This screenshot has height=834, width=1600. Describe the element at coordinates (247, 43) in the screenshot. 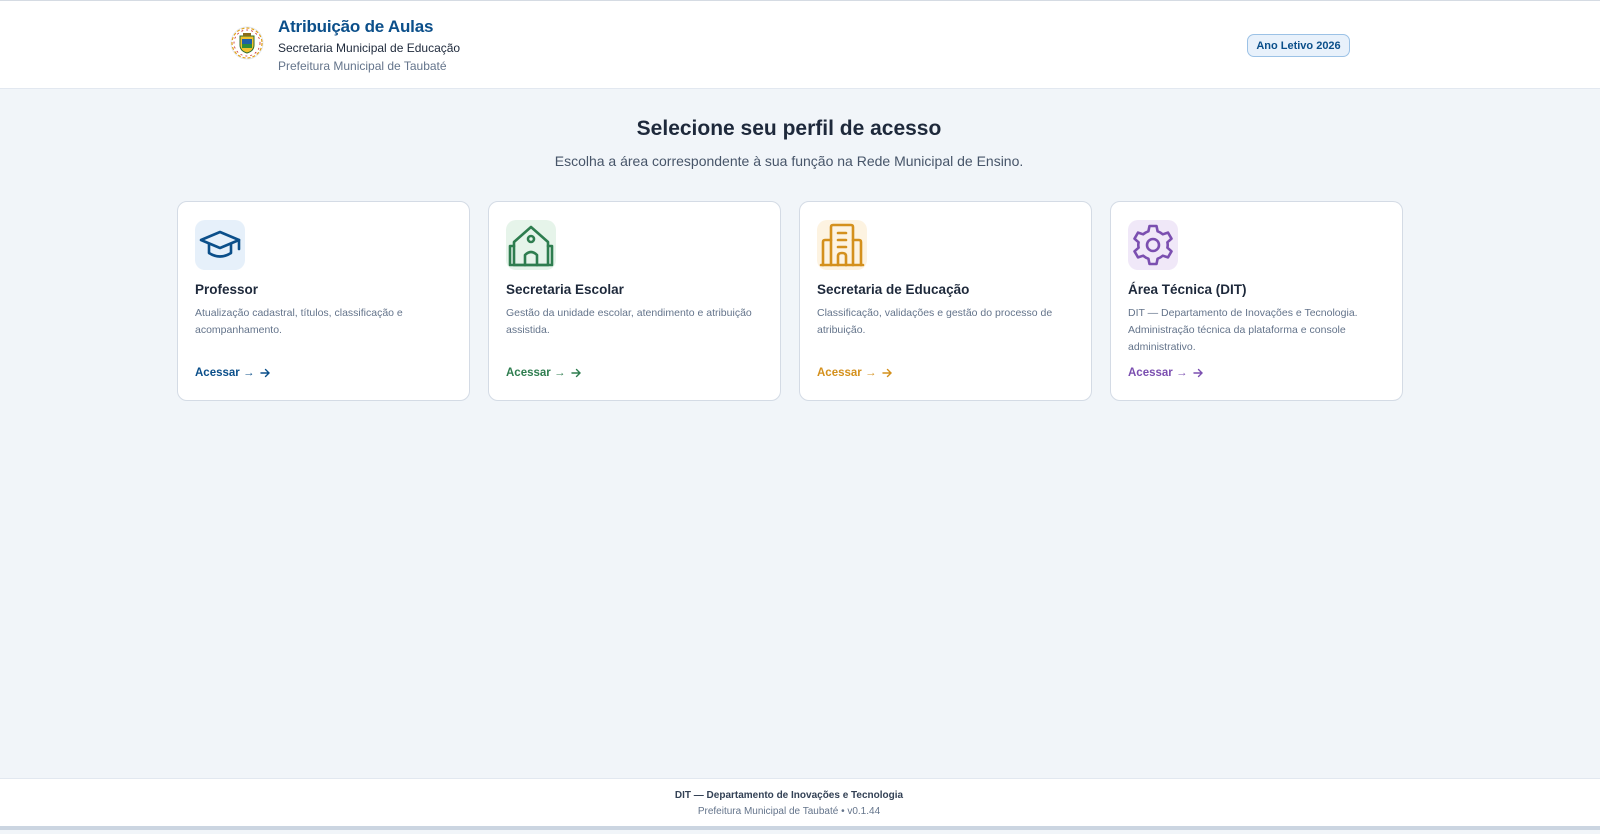

I see `city-crest-logo` at that location.